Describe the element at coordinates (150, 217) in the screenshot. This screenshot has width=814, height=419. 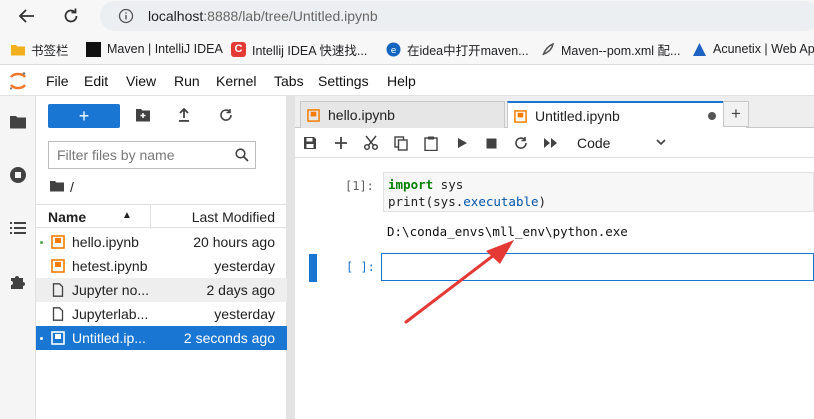
I see `column-divider` at that location.